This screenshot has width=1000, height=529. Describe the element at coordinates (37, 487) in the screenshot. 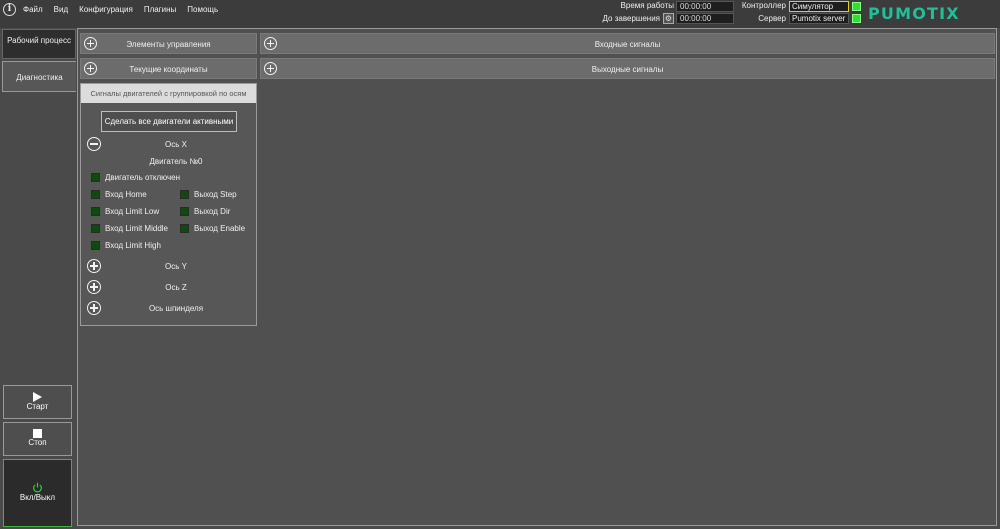

I see `power-icon` at that location.